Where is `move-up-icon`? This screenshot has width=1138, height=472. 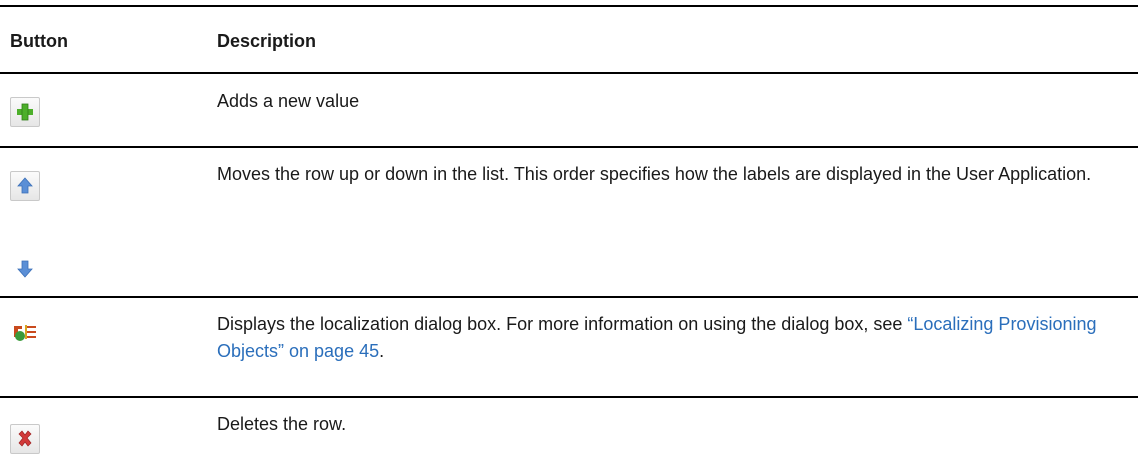
move-up-icon is located at coordinates (25, 185).